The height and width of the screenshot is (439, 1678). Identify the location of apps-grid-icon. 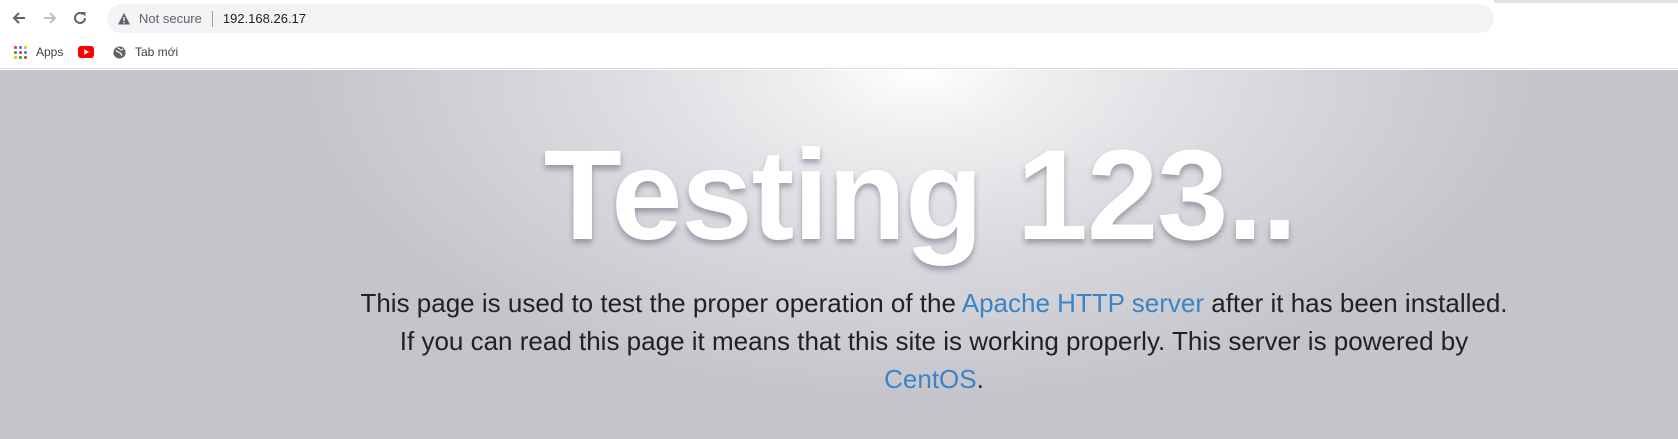
(20, 52).